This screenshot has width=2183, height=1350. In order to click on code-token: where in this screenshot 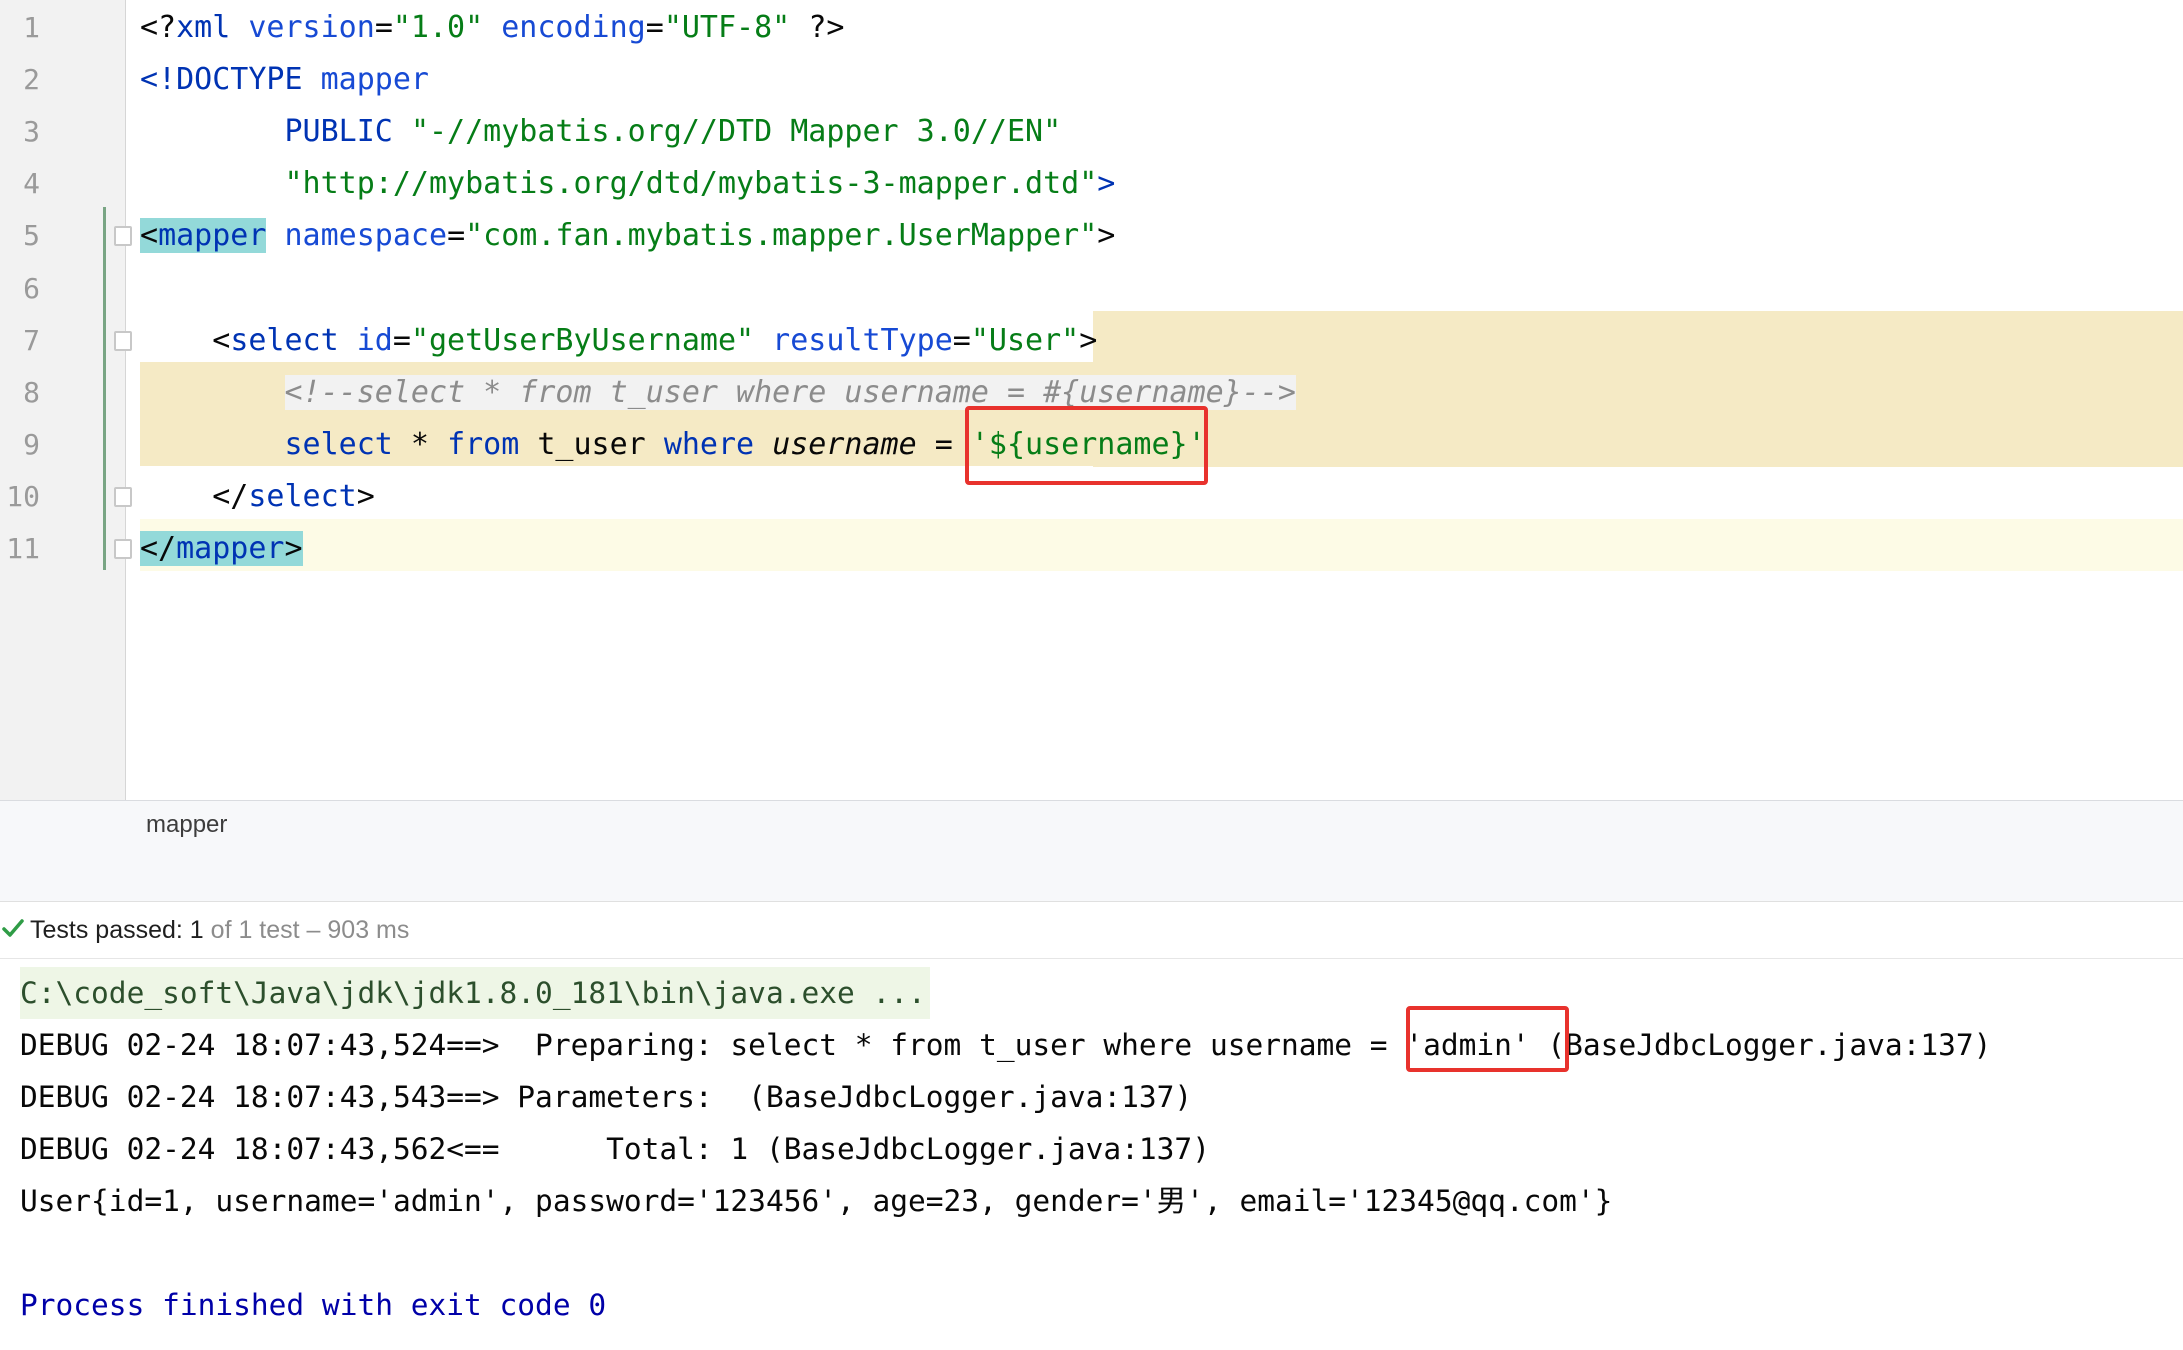, I will do `click(709, 444)`.